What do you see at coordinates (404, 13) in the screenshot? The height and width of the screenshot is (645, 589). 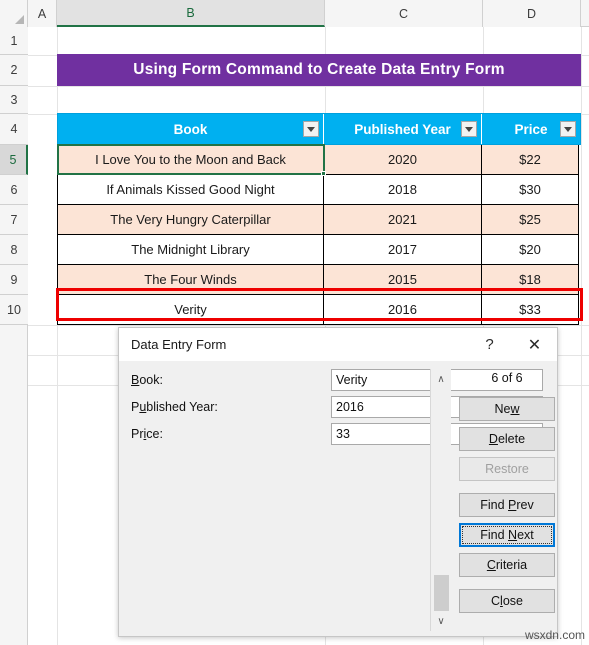 I see `column-header-c: C` at bounding box center [404, 13].